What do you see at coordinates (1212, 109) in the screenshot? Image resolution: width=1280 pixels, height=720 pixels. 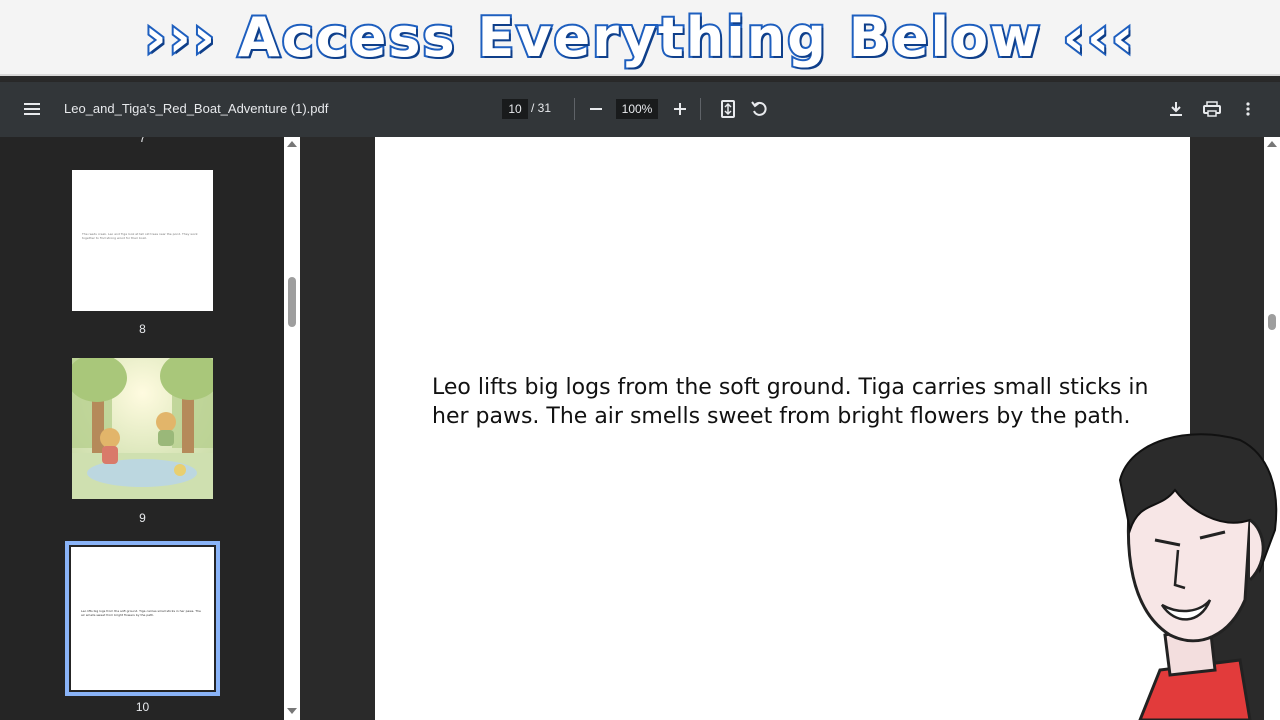 I see `print-icon` at bounding box center [1212, 109].